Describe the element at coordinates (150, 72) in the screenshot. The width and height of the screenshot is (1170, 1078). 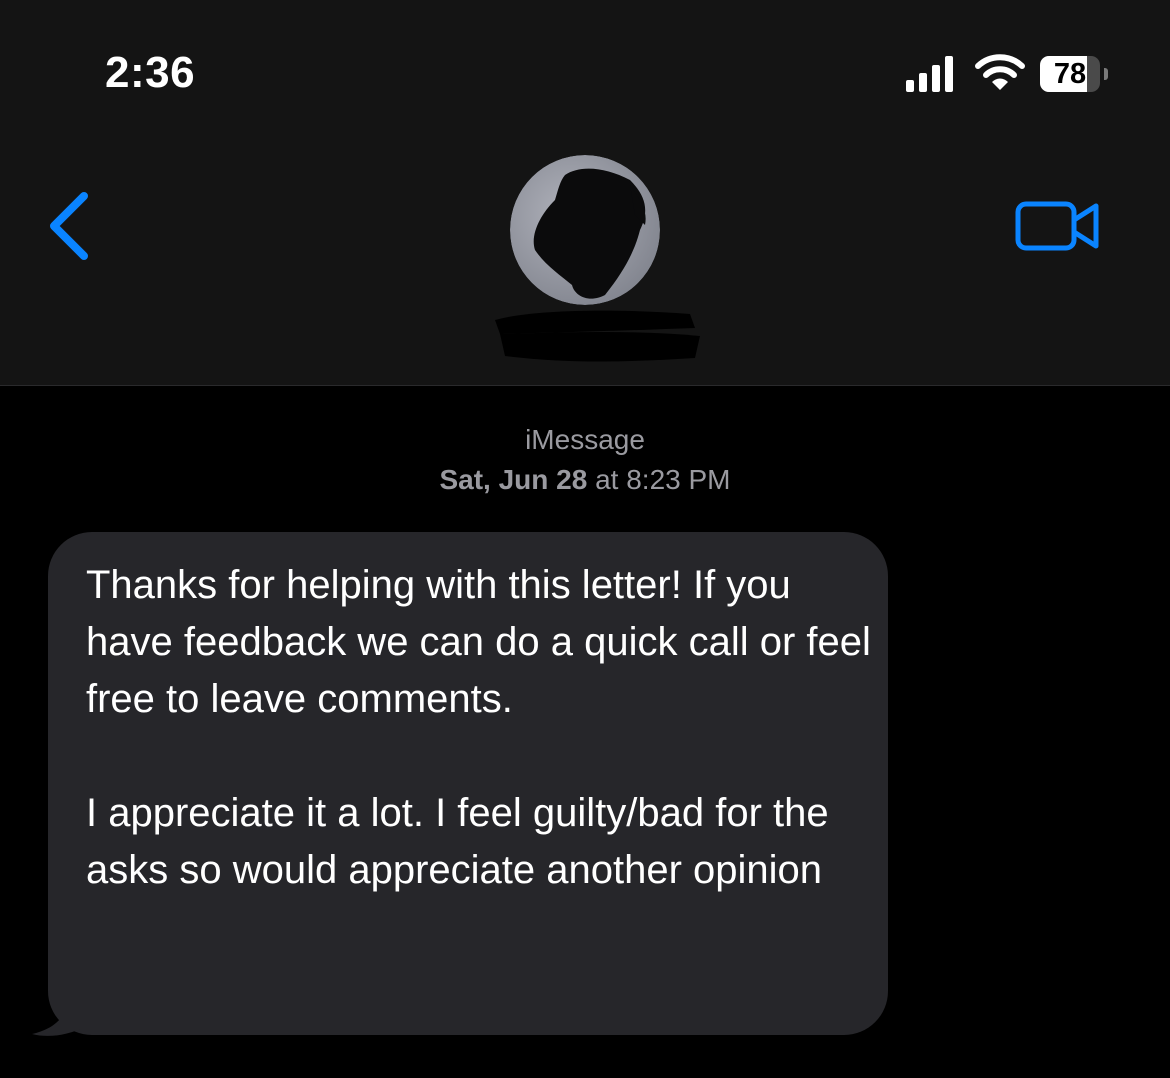
I see `status-time: 2:36` at that location.